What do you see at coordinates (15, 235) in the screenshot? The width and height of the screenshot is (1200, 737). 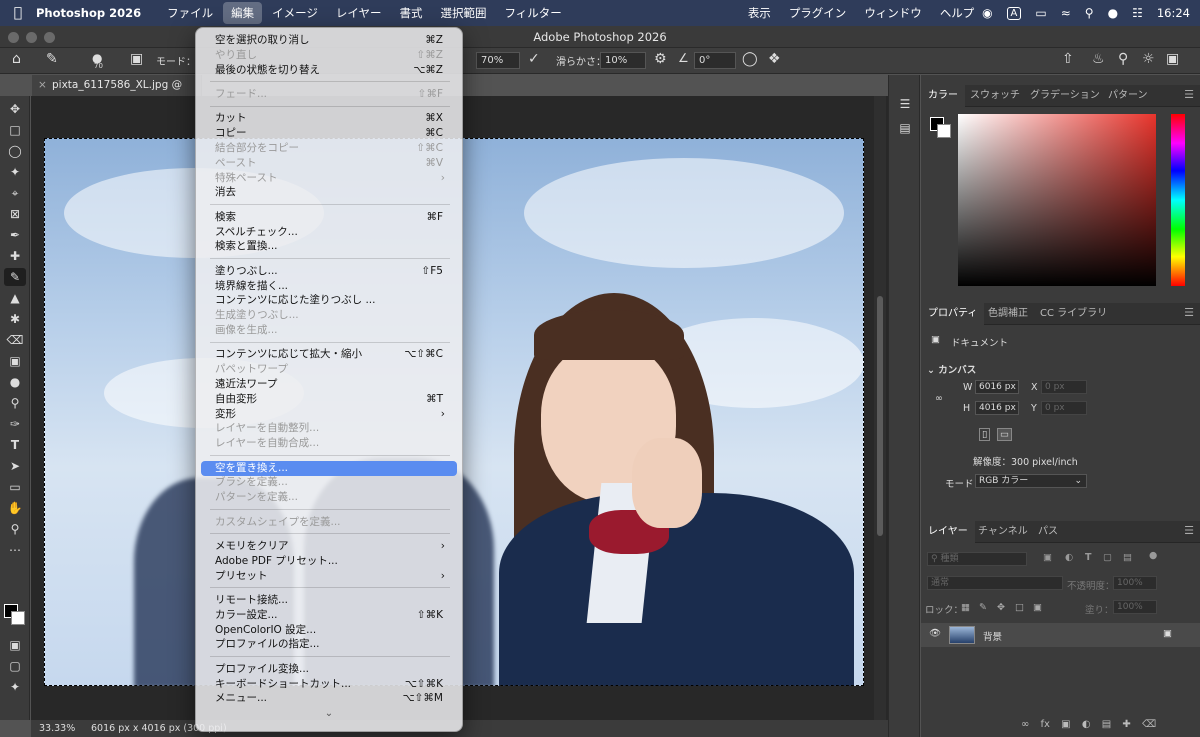 I see `eyedropper-icon: ✒` at bounding box center [15, 235].